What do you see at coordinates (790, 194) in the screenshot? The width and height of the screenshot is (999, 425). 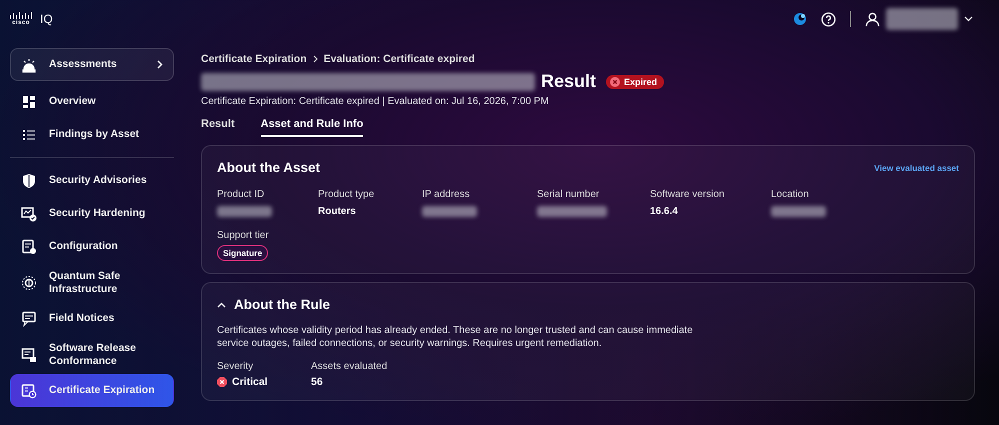 I see `field-label: Location` at bounding box center [790, 194].